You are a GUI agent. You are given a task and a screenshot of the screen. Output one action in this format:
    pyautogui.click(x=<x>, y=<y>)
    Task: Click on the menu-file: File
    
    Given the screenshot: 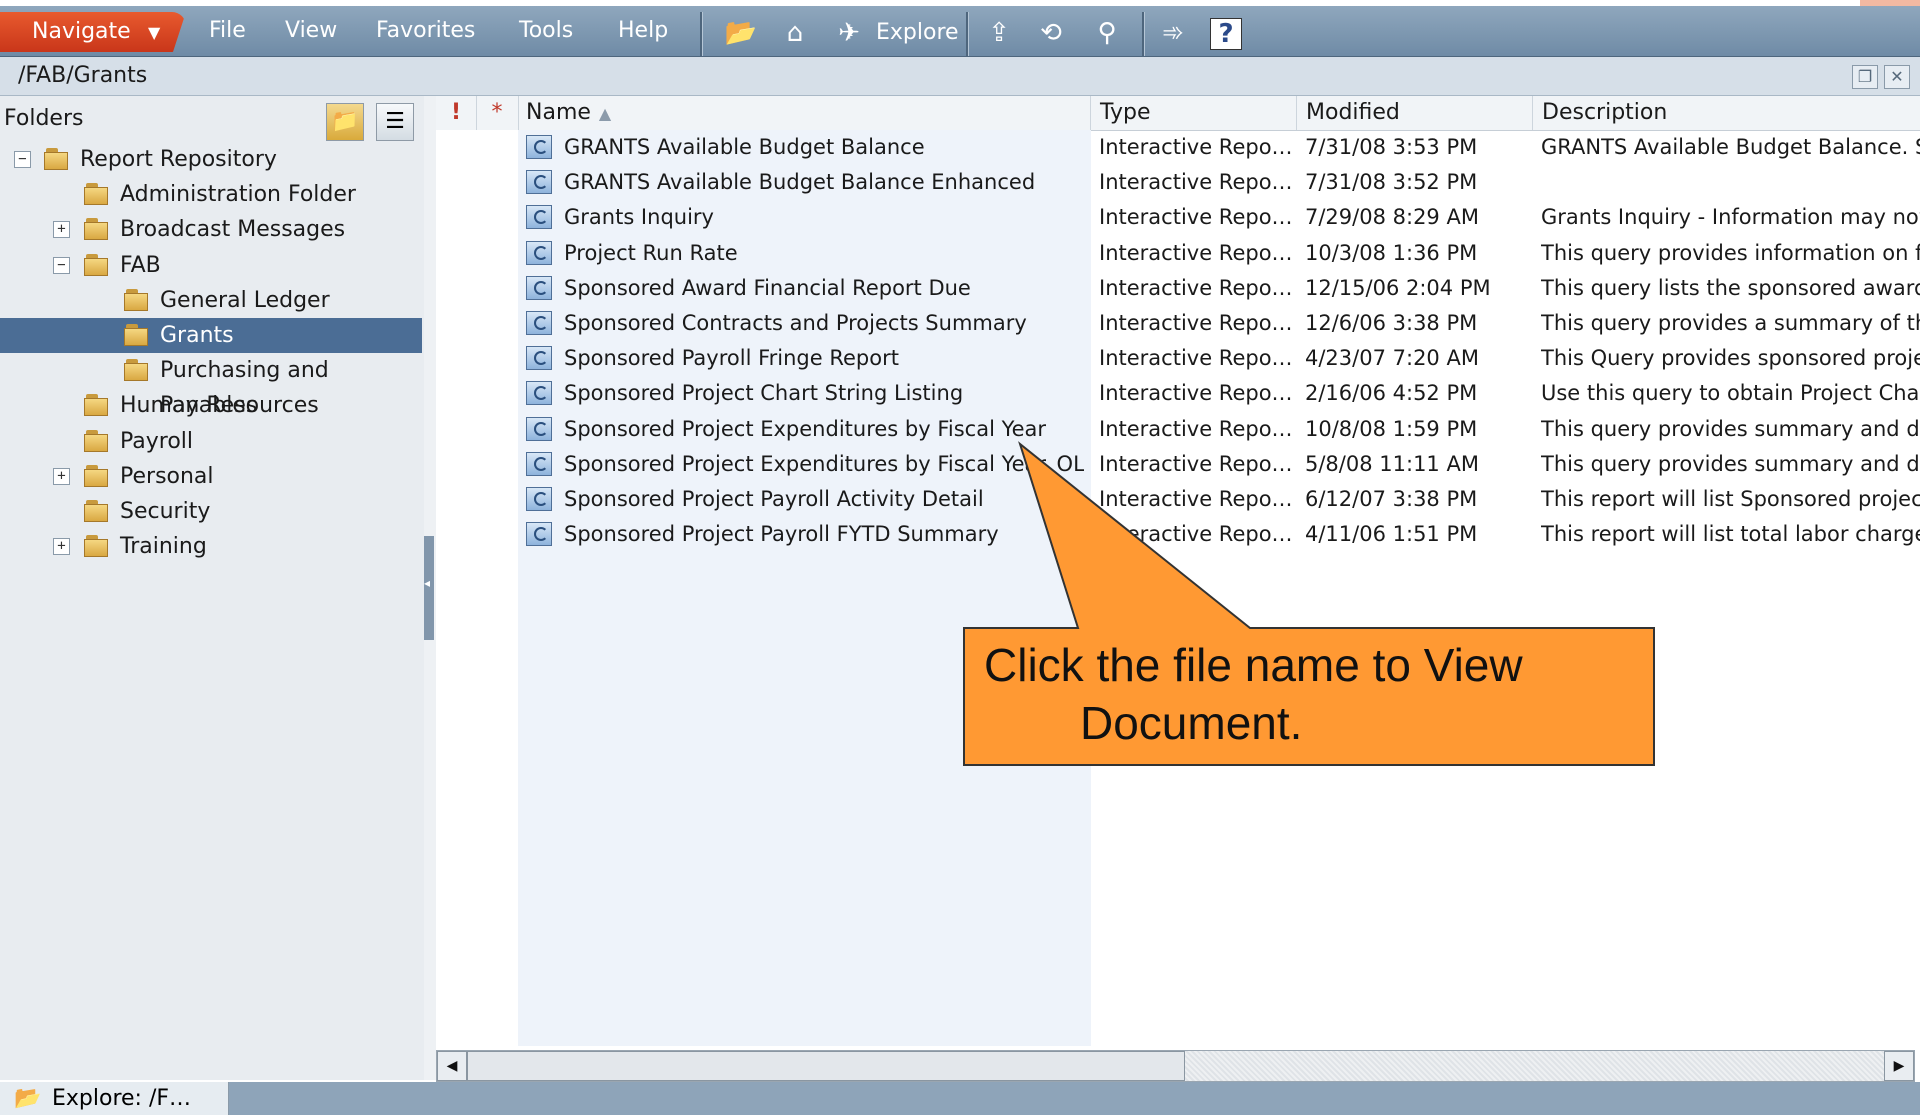 What is the action you would take?
    pyautogui.click(x=227, y=31)
    